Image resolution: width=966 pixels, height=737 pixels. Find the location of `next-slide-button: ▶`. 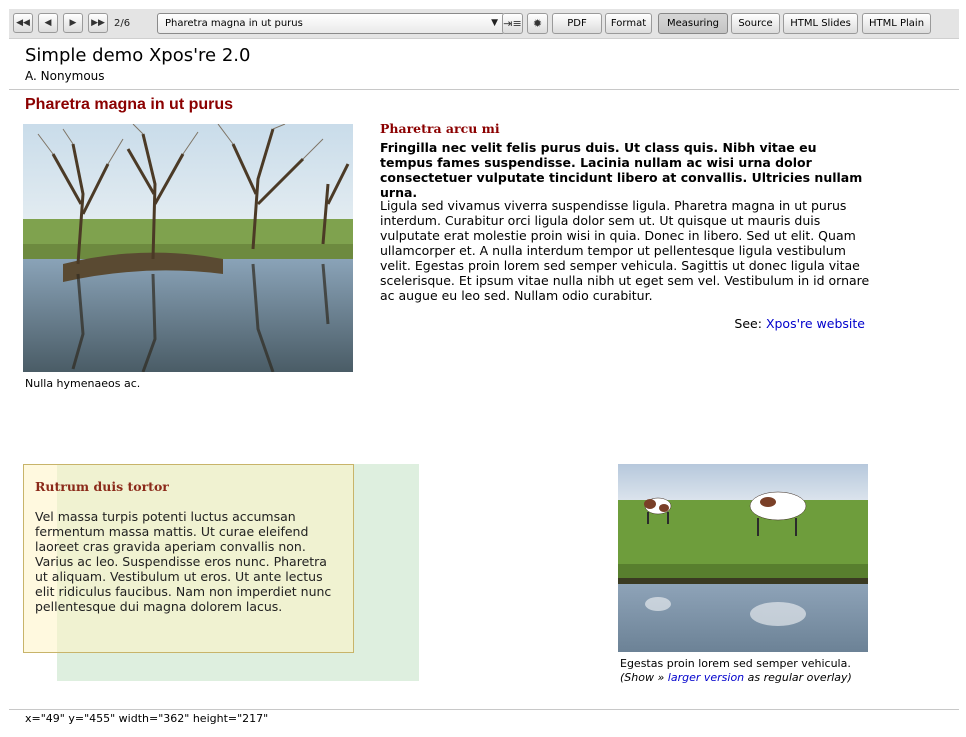

next-slide-button: ▶ is located at coordinates (73, 23).